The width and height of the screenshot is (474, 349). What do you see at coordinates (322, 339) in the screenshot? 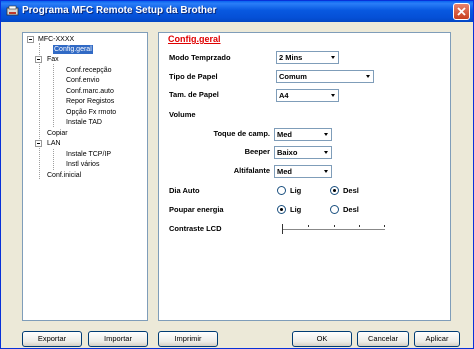
I see `ok-button: OK` at bounding box center [322, 339].